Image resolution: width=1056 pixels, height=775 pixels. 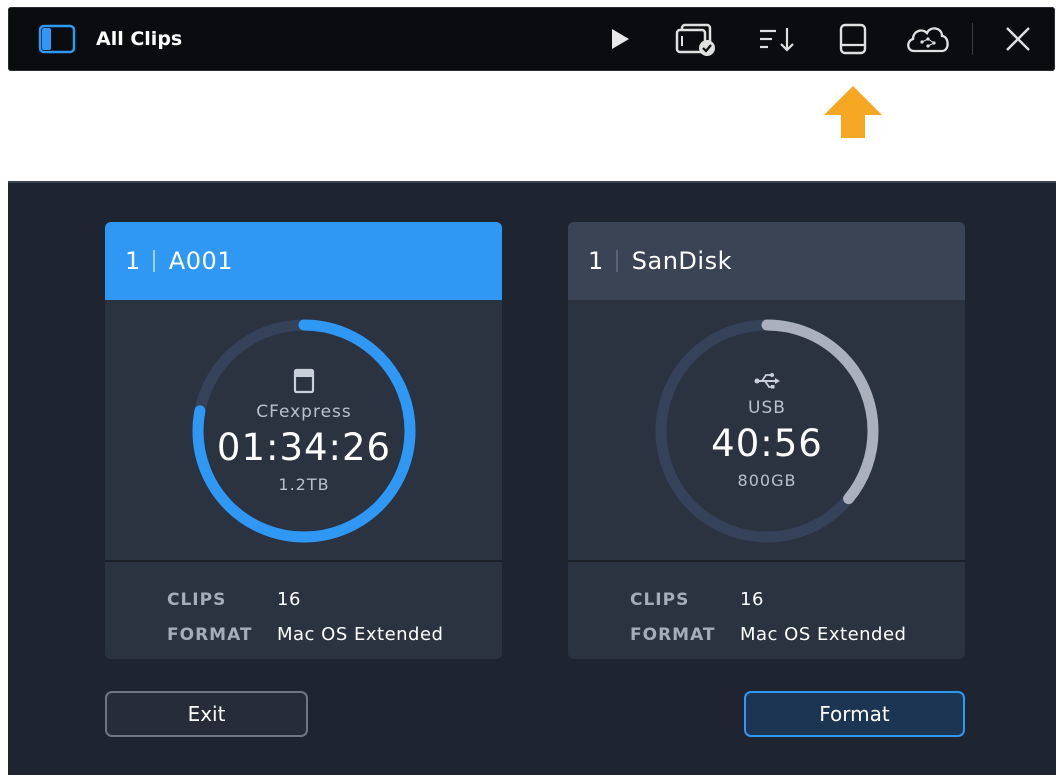 I want to click on media-type: USB, so click(x=767, y=408).